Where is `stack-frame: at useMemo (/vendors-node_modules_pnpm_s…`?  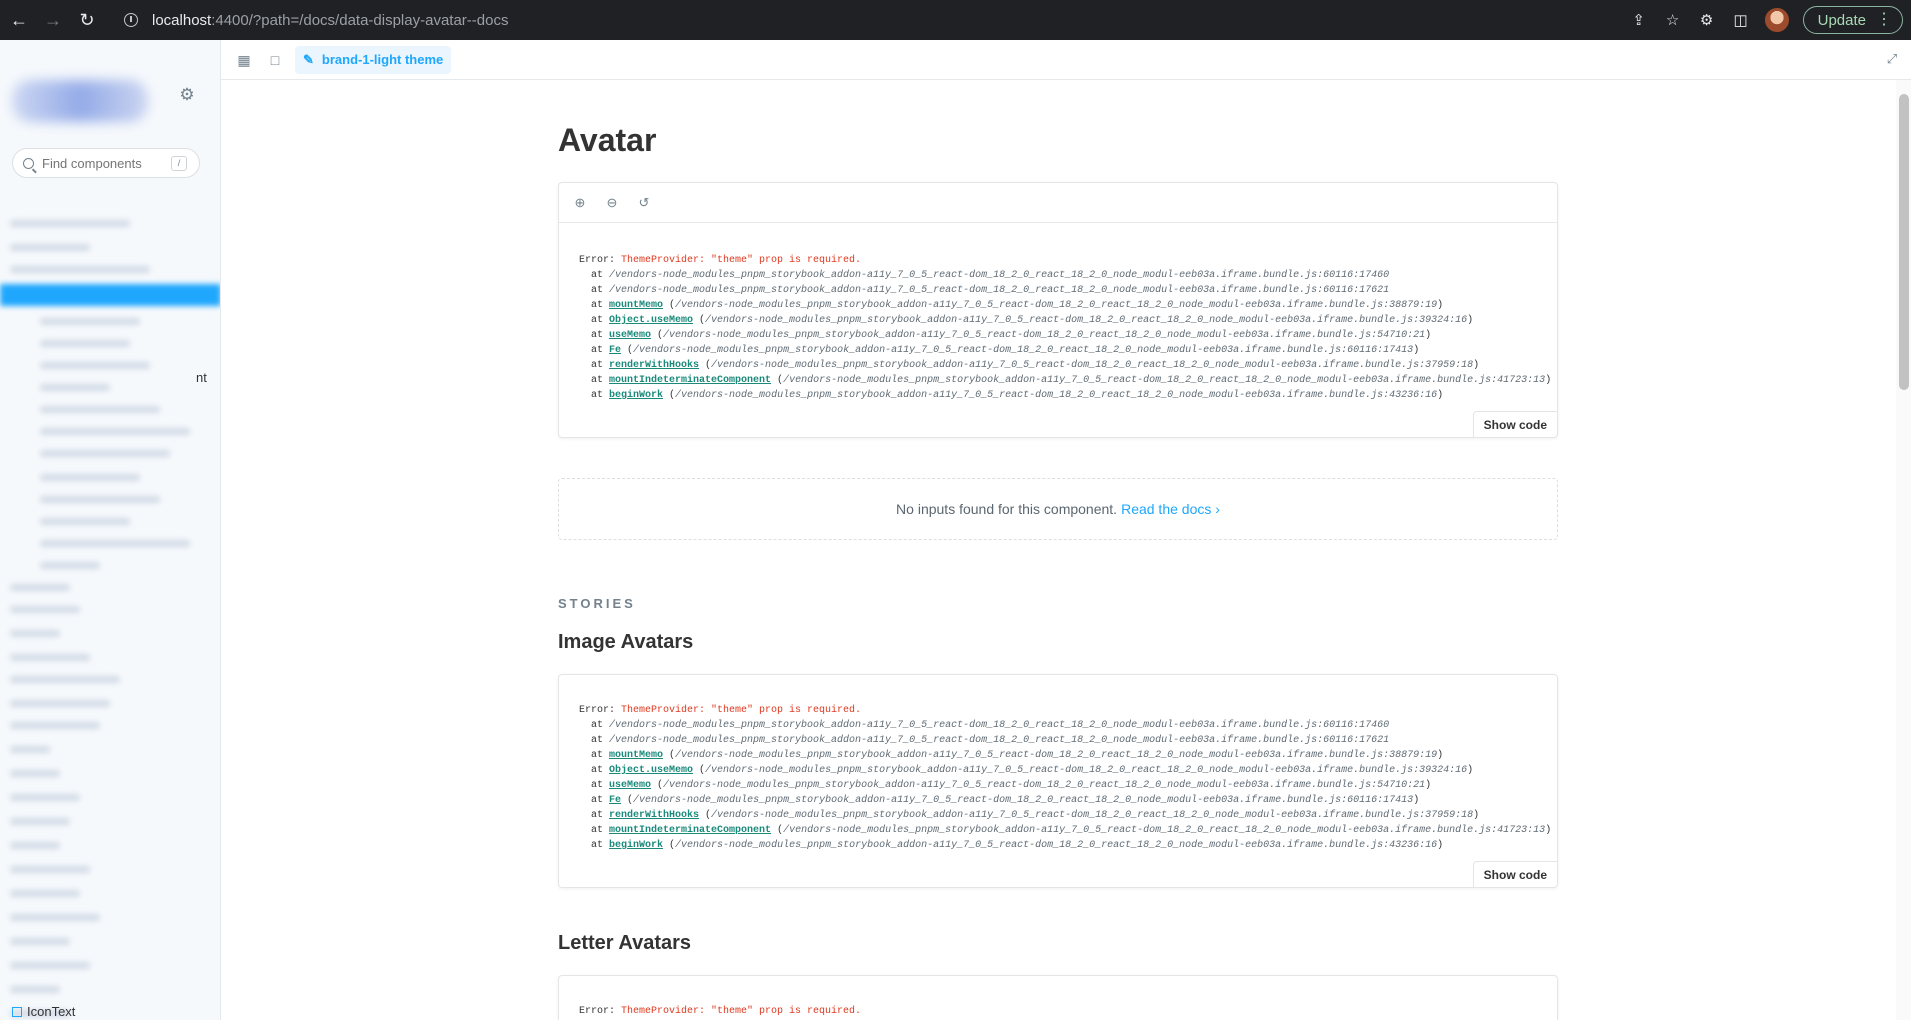 stack-frame: at useMemo (/vendors-node_modules_pnpm_s… is located at coordinates (1005, 335).